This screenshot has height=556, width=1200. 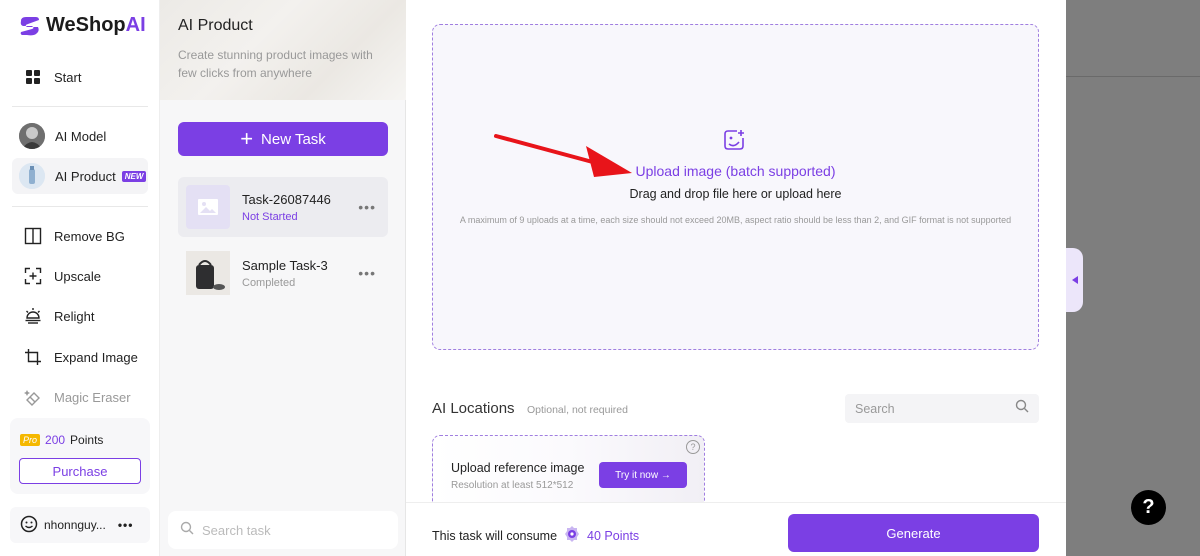 What do you see at coordinates (518, 468) in the screenshot?
I see `reference-title: Upload reference image` at bounding box center [518, 468].